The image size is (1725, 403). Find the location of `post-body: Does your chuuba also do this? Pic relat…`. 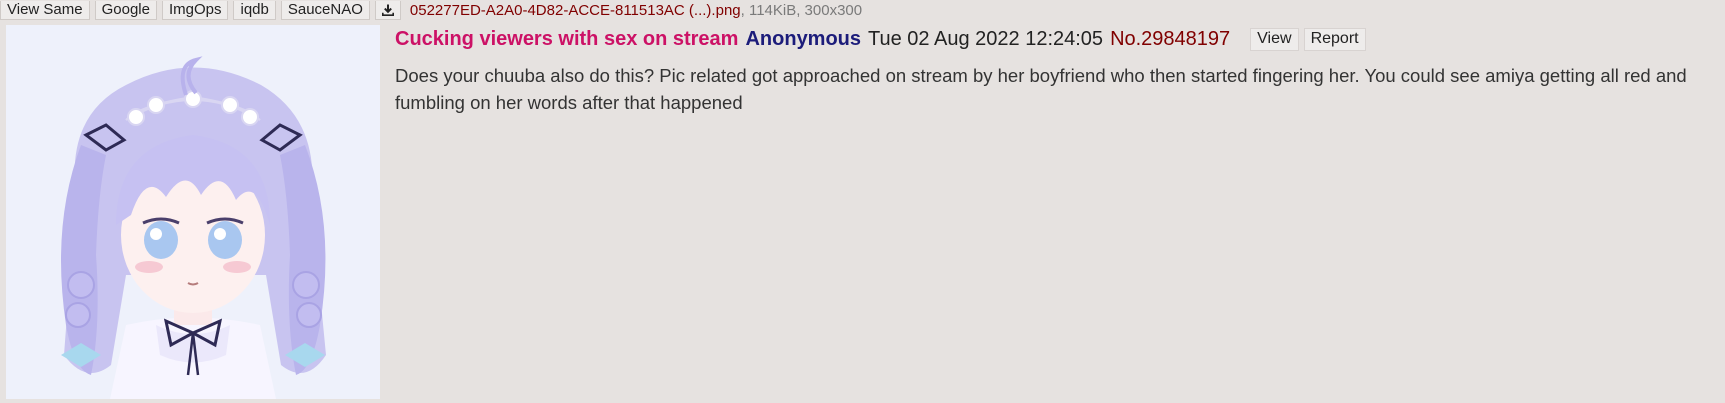

post-body: Does your chuuba also do this? Pic relat… is located at coordinates (1041, 89).